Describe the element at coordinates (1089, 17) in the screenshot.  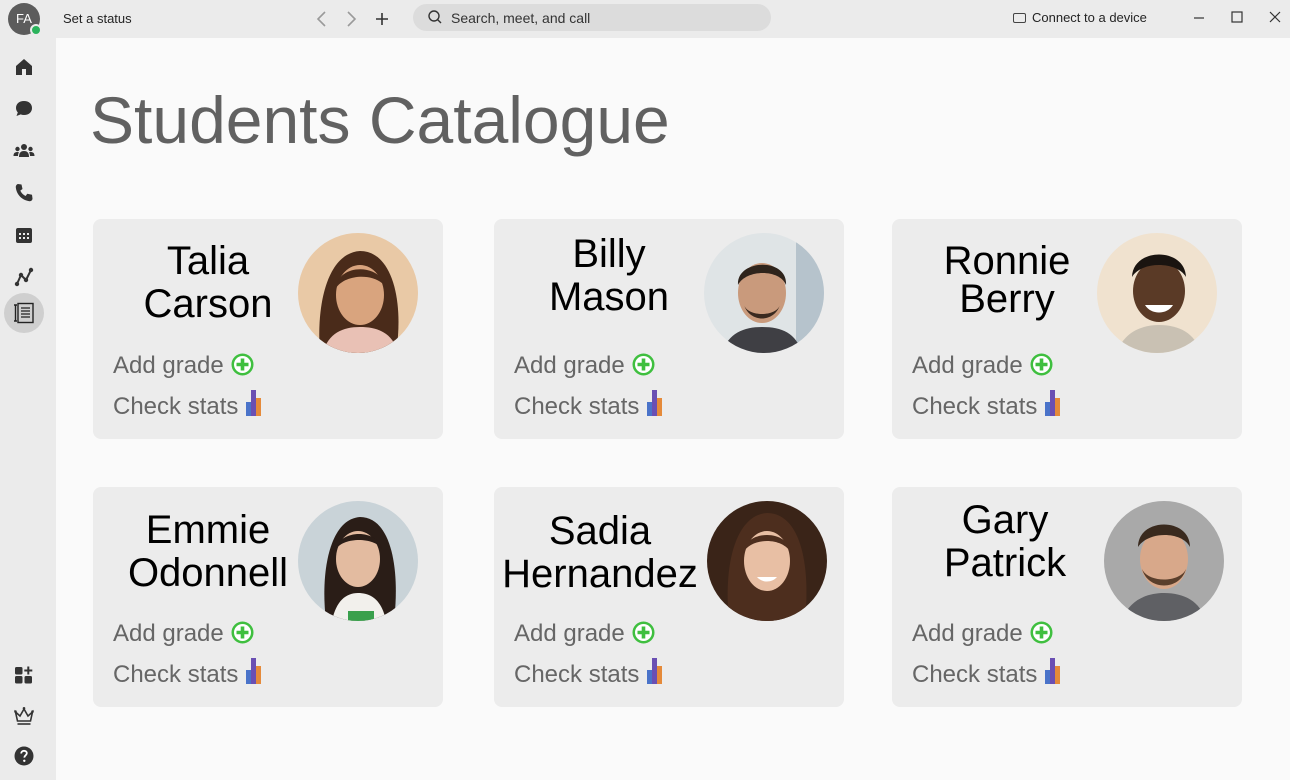
I see `connect-device-label: Connect to a device` at that location.